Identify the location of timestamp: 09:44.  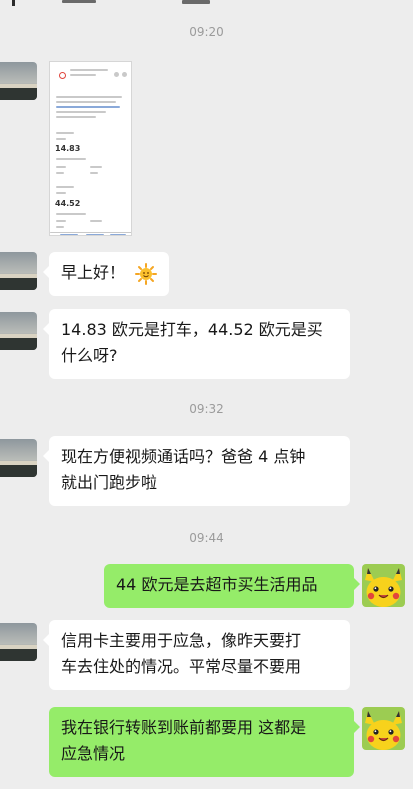
(206, 538).